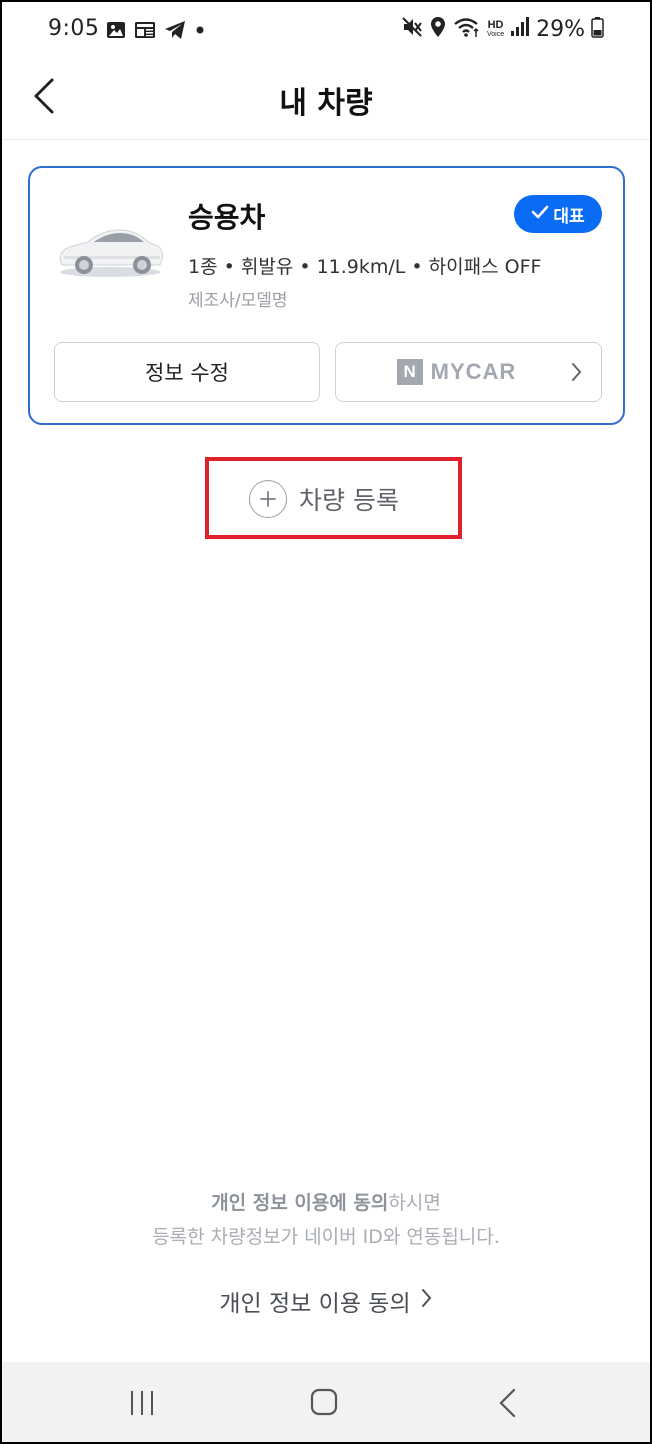 The height and width of the screenshot is (1444, 652). I want to click on representative-badge: 대표, so click(558, 214).